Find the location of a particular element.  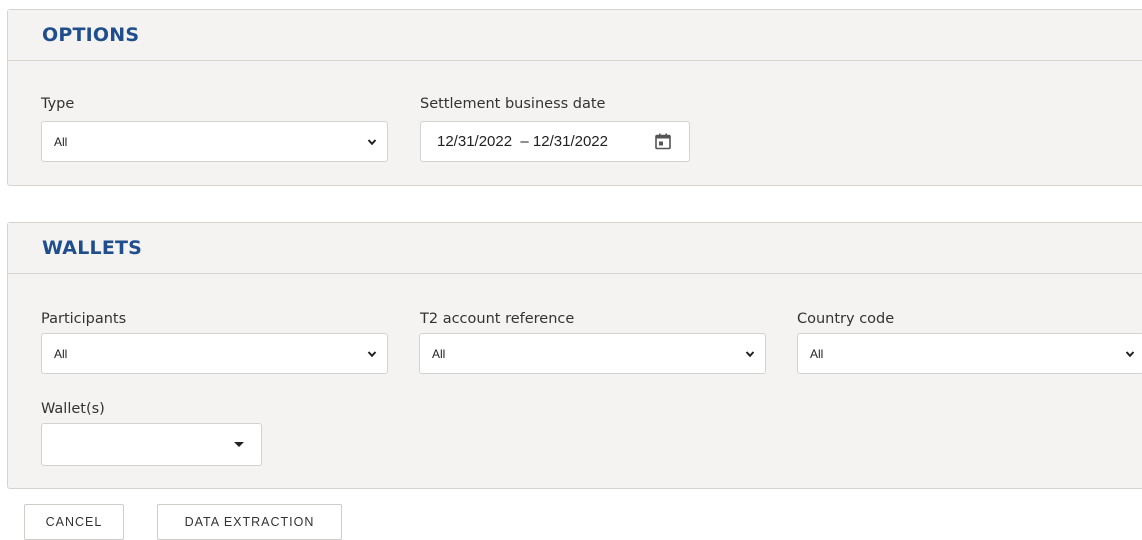

participants-label: Participants is located at coordinates (84, 319).